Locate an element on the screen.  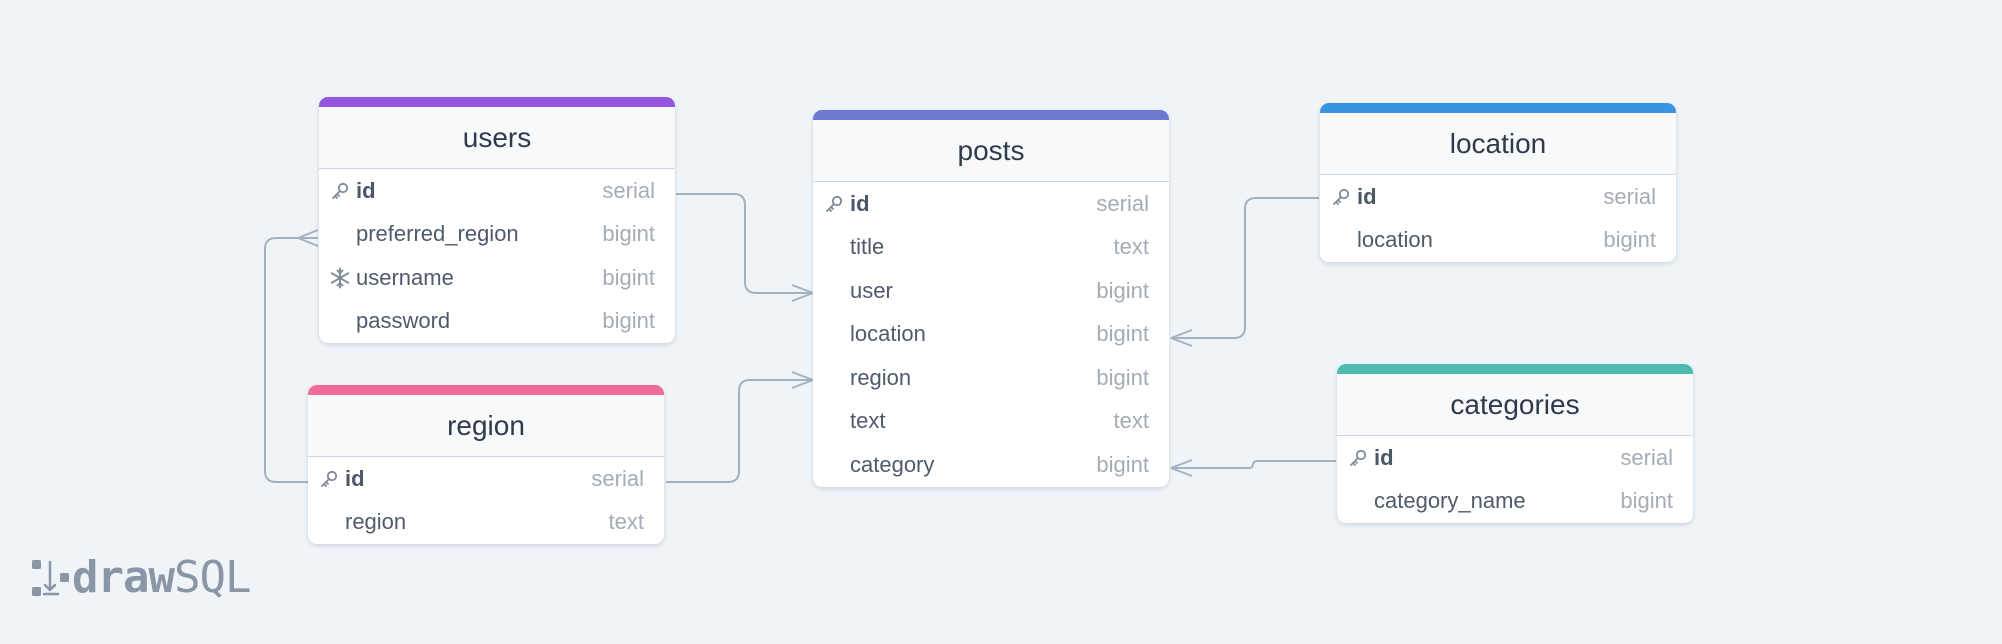
crowfoot-posts-user is located at coordinates (802, 293).